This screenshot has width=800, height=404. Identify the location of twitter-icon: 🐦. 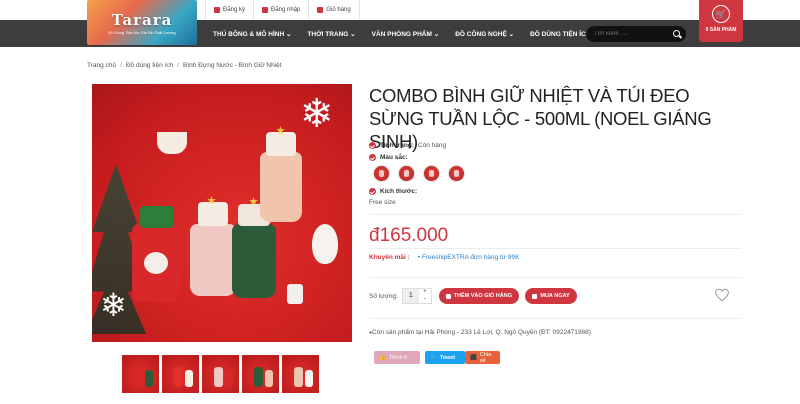
(433, 357).